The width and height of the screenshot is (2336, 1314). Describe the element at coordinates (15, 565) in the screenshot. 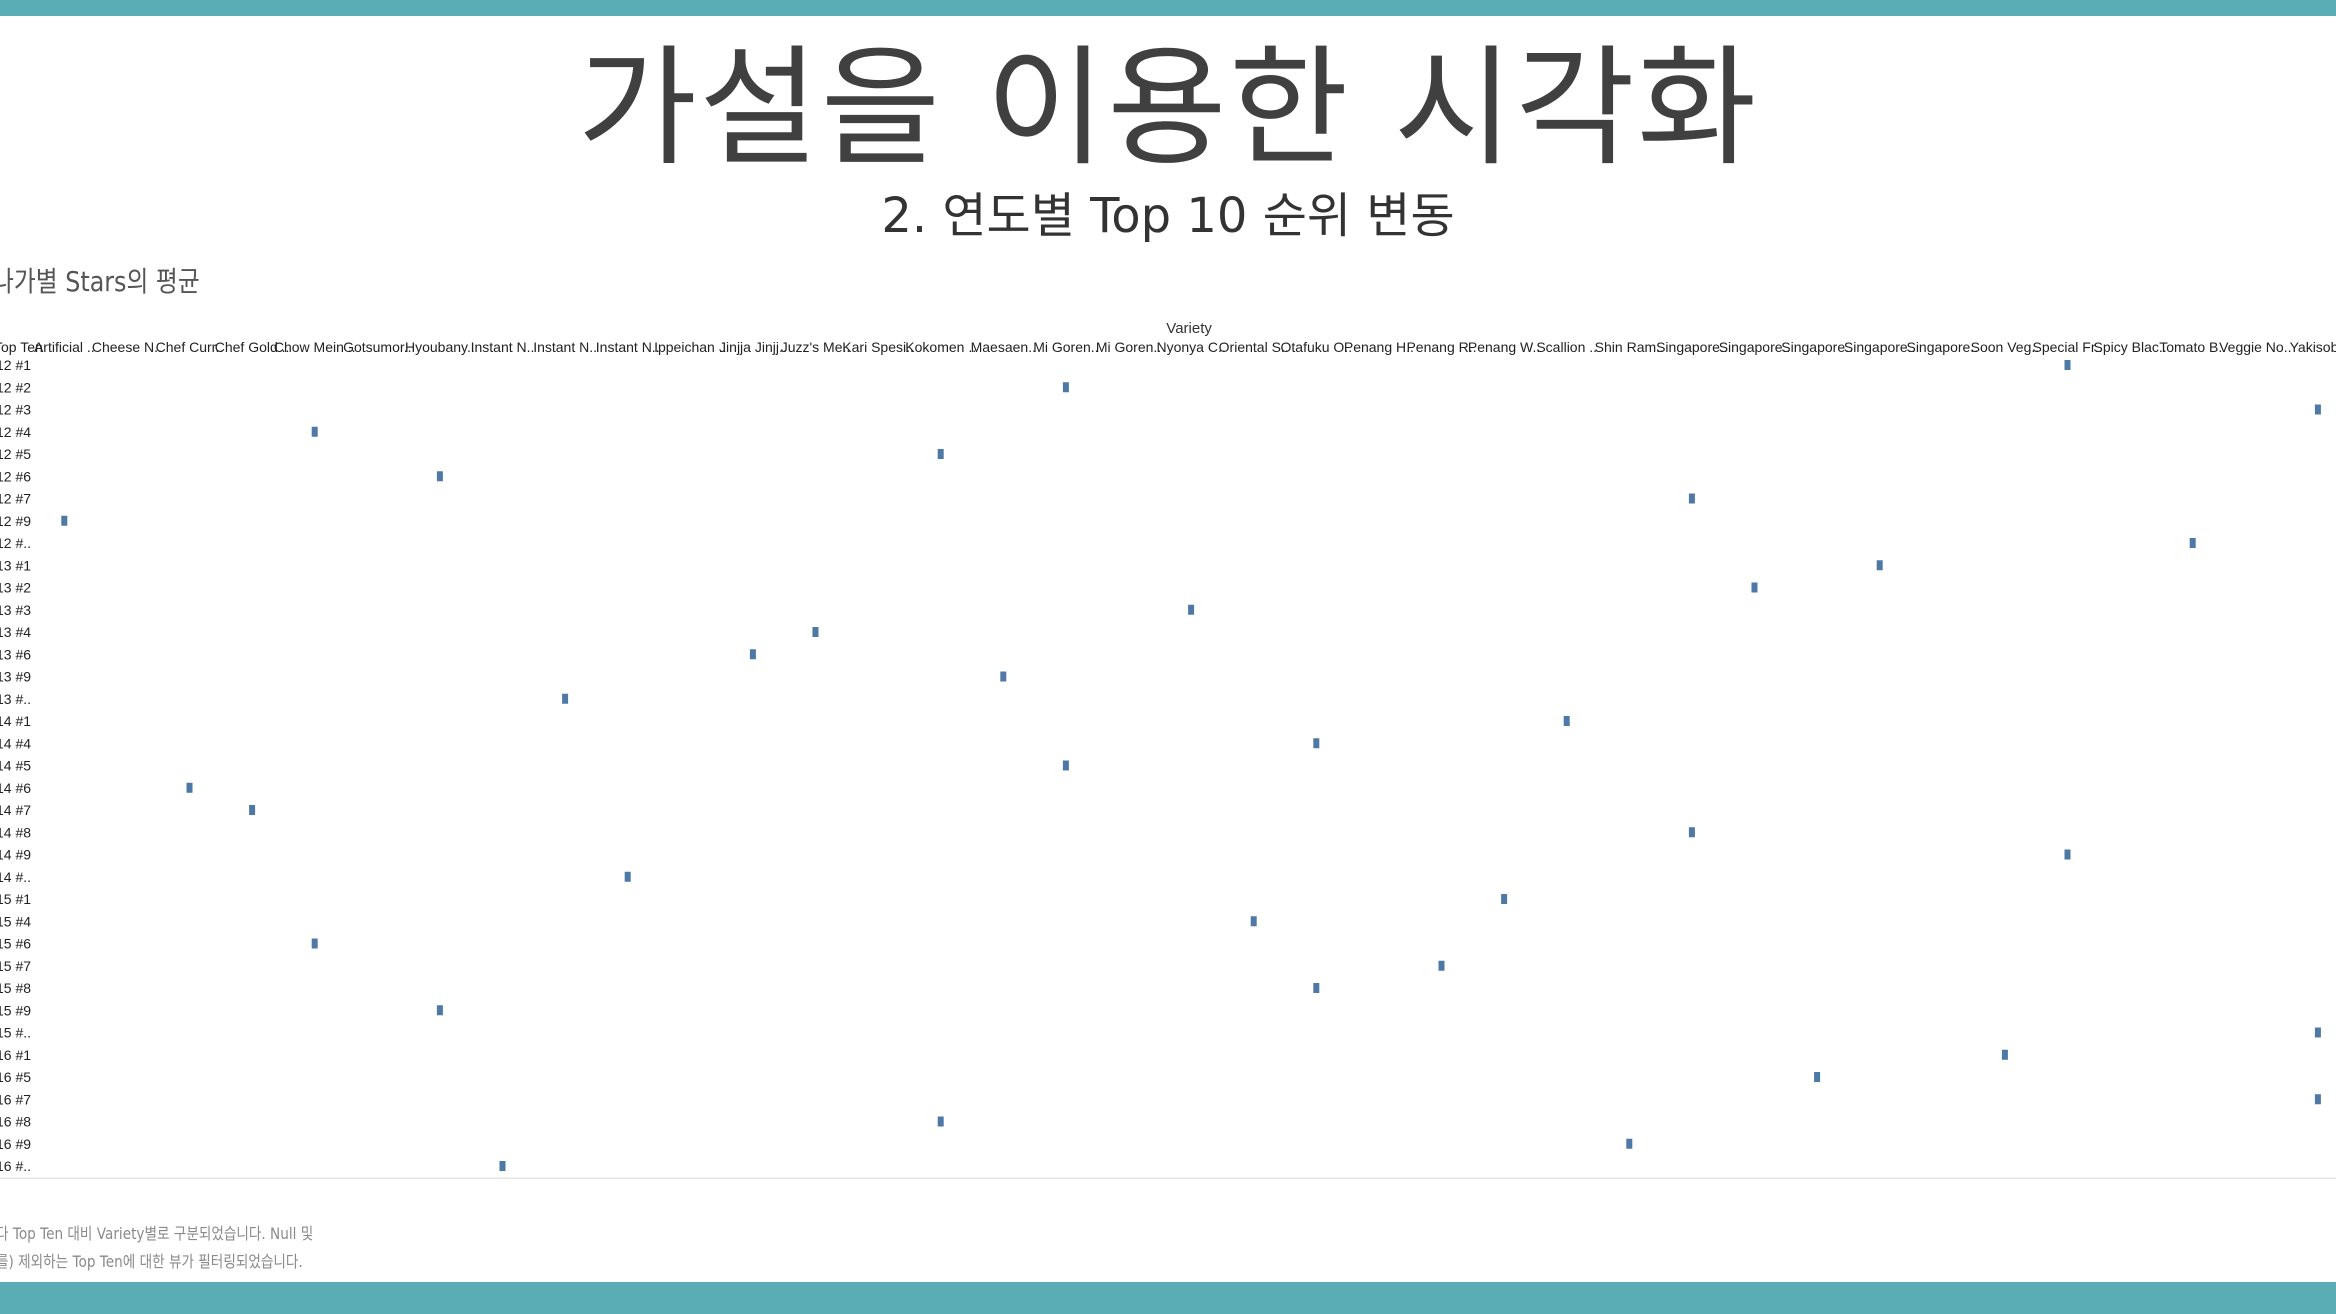

I see `row-label: 13 #1` at that location.